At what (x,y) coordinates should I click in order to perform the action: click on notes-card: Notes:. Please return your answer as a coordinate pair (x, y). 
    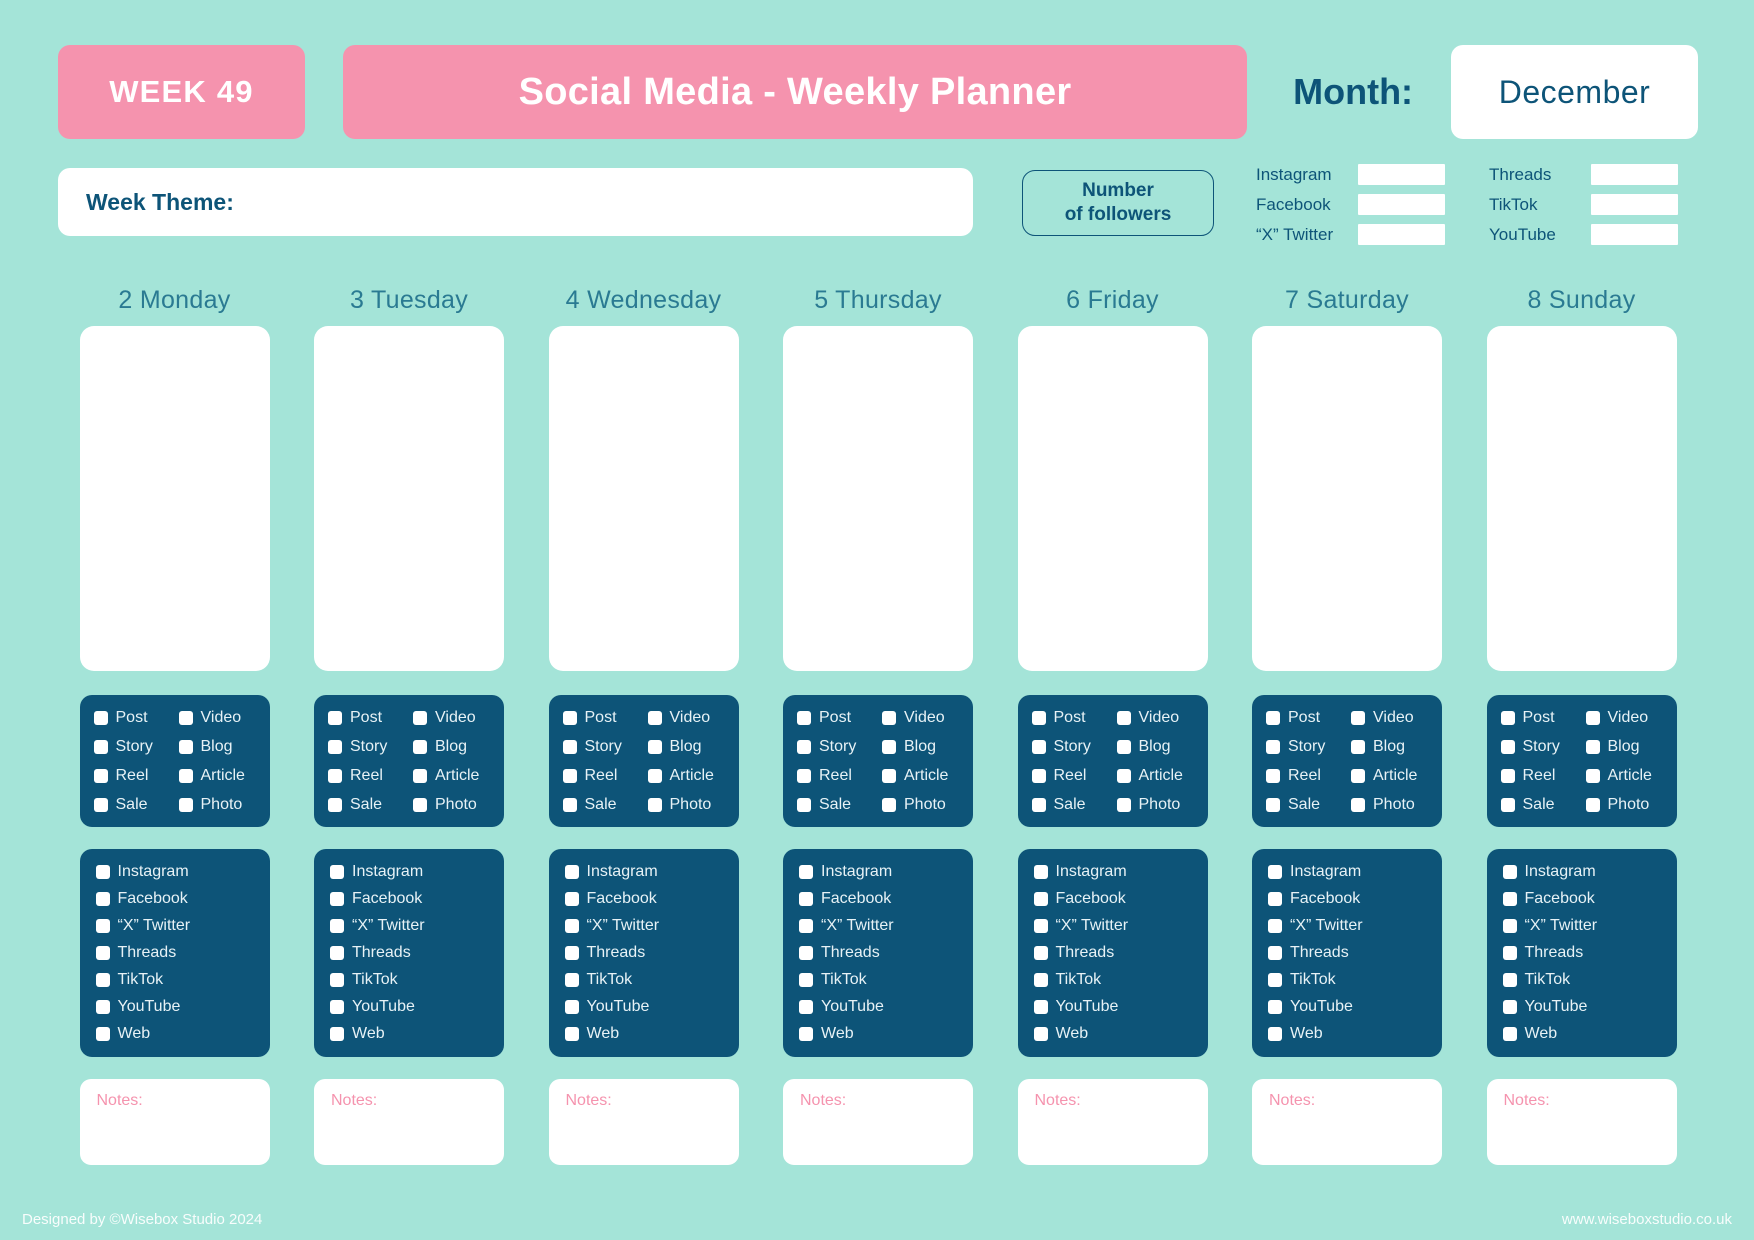
    Looking at the image, I should click on (1581, 1122).